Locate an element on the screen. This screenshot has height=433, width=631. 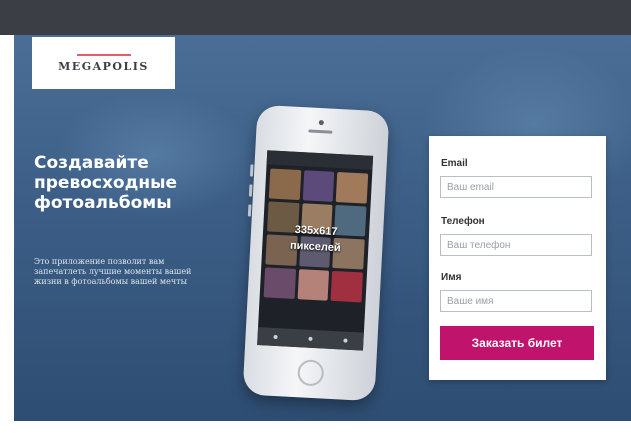
email-label: Email is located at coordinates (454, 163).